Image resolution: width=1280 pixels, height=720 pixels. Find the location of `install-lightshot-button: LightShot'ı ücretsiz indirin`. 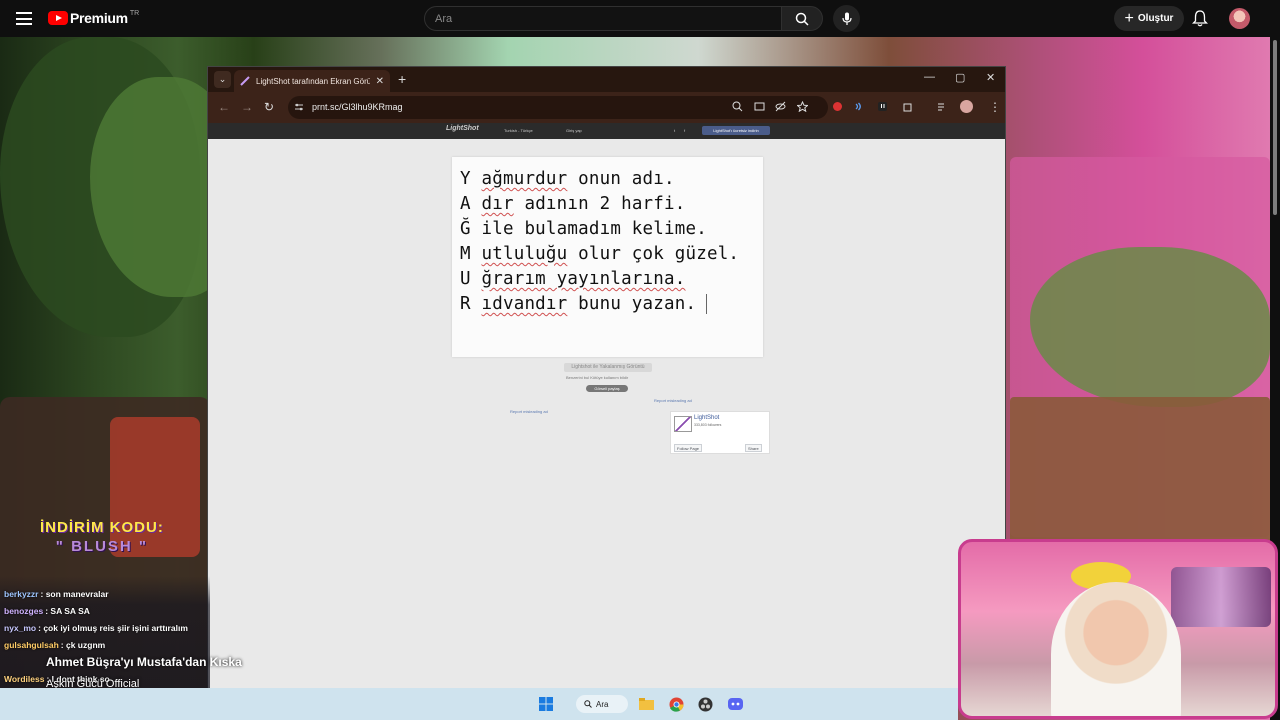

install-lightshot-button: LightShot'ı ücretsiz indirin is located at coordinates (736, 130).